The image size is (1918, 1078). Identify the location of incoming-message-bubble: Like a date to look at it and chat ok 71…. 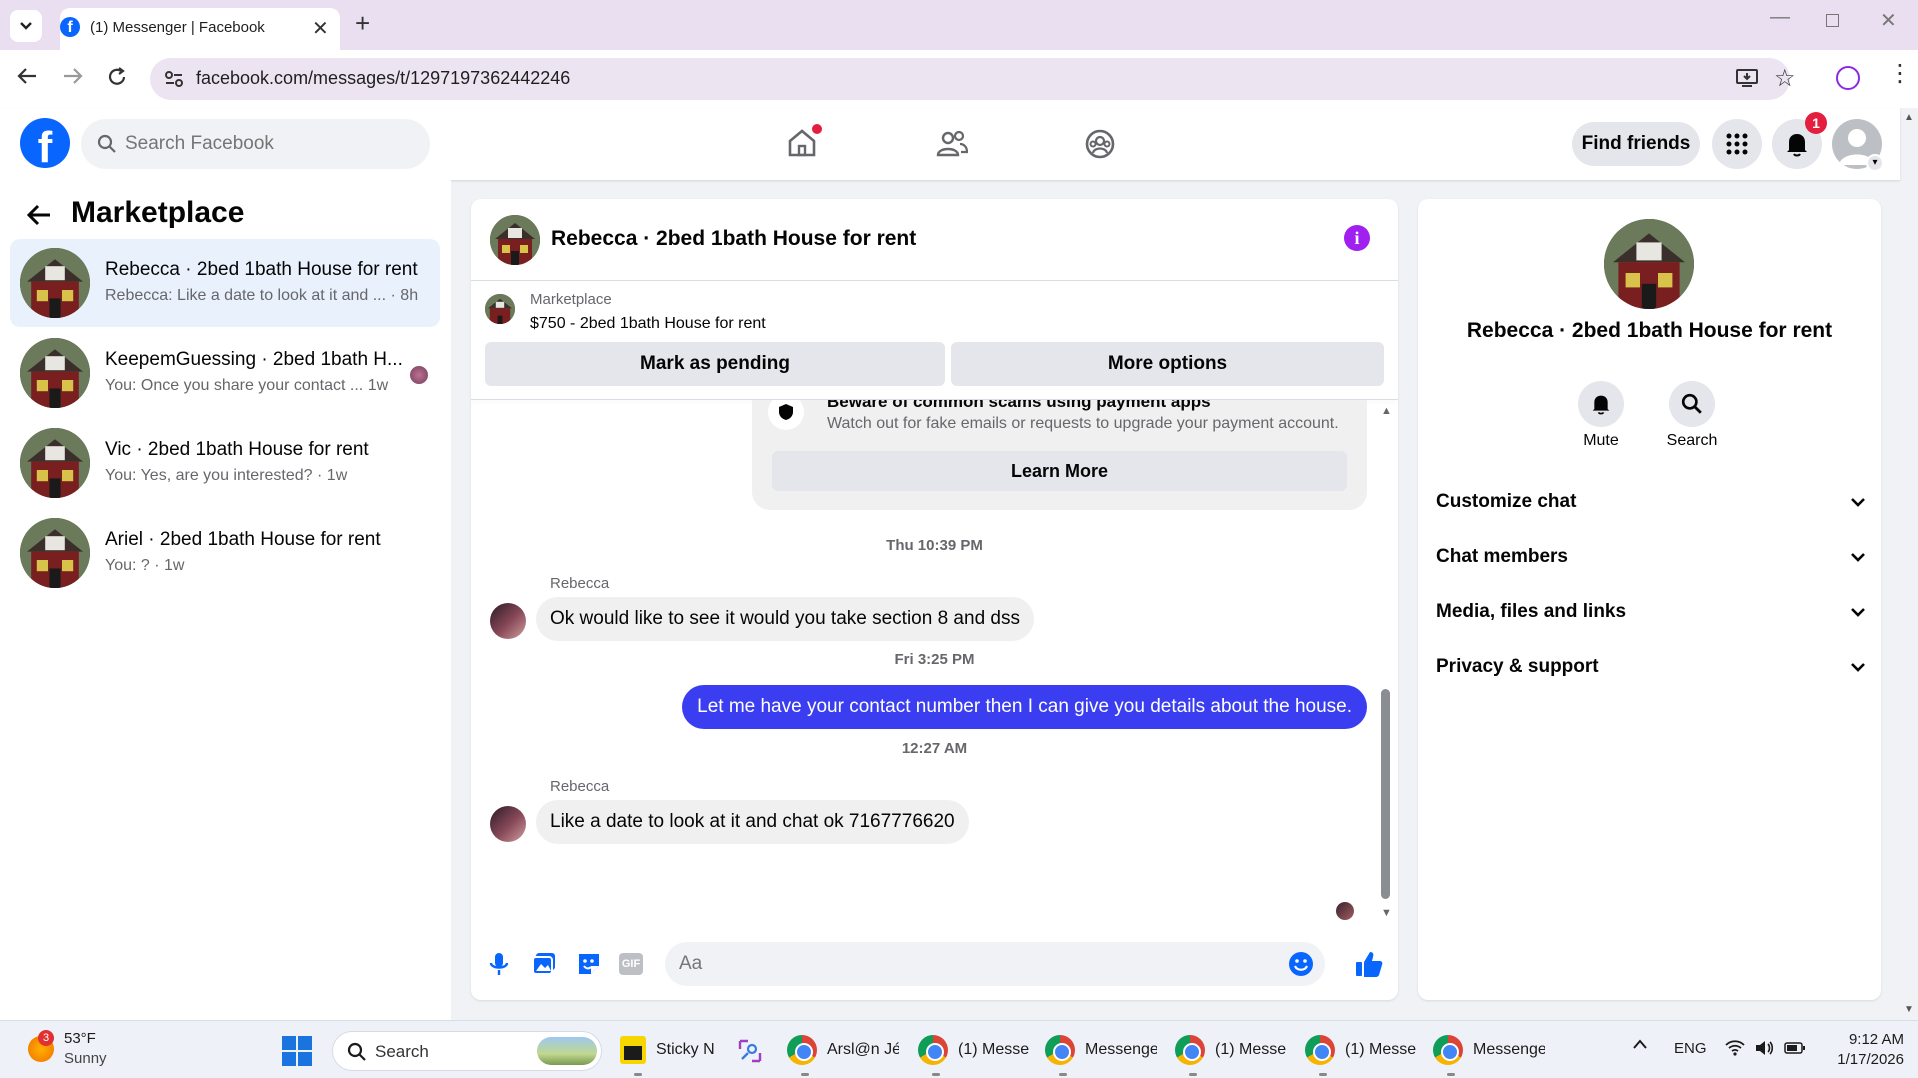
(752, 822).